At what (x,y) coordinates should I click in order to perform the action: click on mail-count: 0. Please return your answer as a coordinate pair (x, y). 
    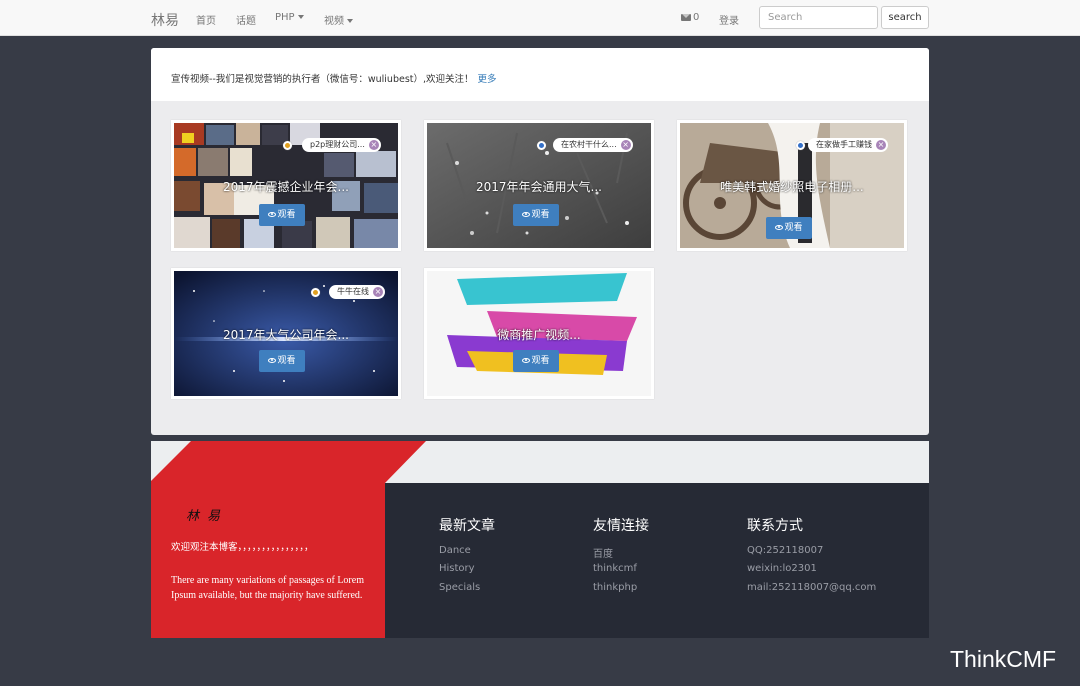
    Looking at the image, I should click on (696, 17).